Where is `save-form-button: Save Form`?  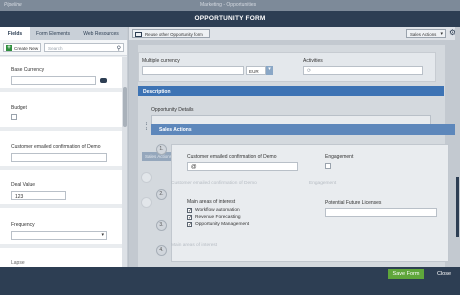 save-form-button: Save Form is located at coordinates (406, 274).